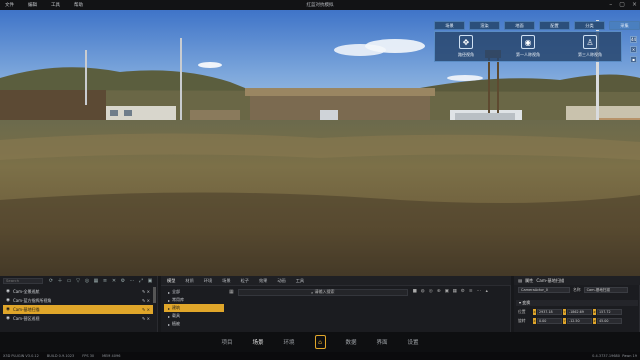 The image size is (640, 360). I want to click on maximize-icon: ▢, so click(622, 4).